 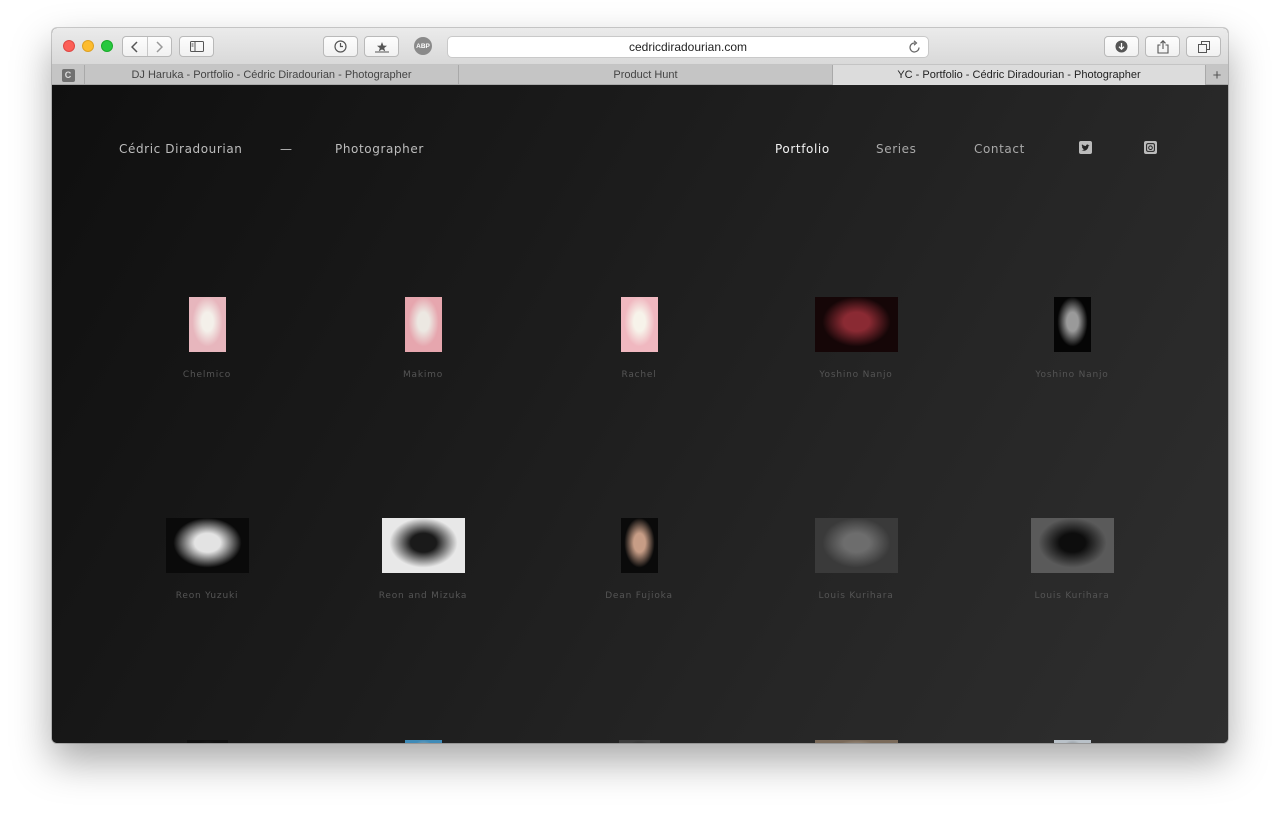 What do you see at coordinates (639, 375) in the screenshot?
I see `portfolio-caption: Rachel` at bounding box center [639, 375].